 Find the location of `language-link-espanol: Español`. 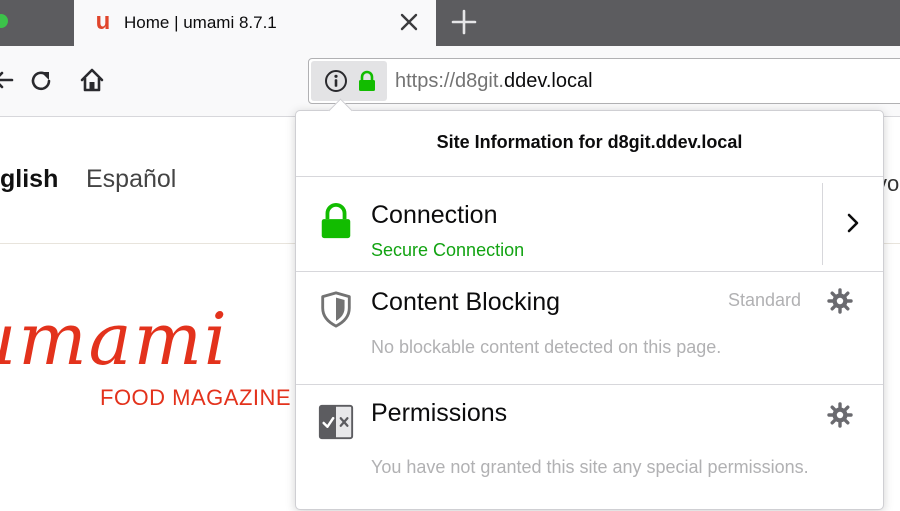

language-link-espanol: Español is located at coordinates (131, 179).